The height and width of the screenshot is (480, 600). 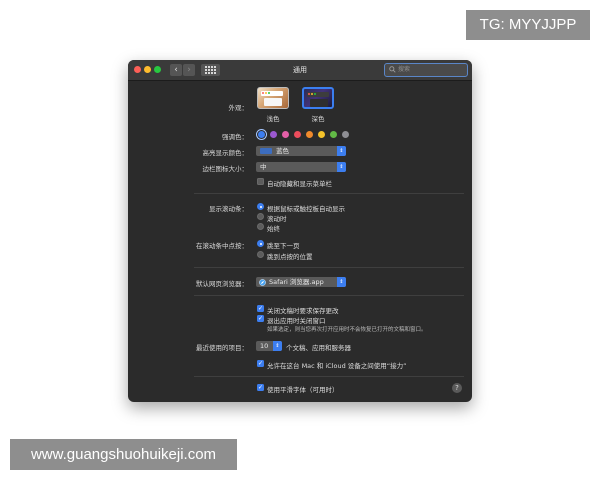 What do you see at coordinates (404, 69) in the screenshot?
I see `search-placeholder: 搜索` at bounding box center [404, 69].